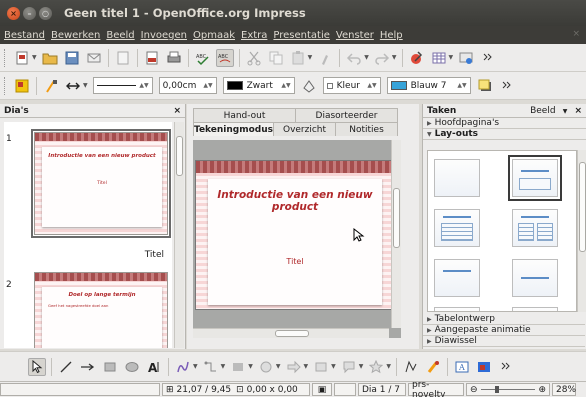 The image size is (586, 397). Describe the element at coordinates (120, 35) in the screenshot. I see `menu-beeld: Beeld` at that location.